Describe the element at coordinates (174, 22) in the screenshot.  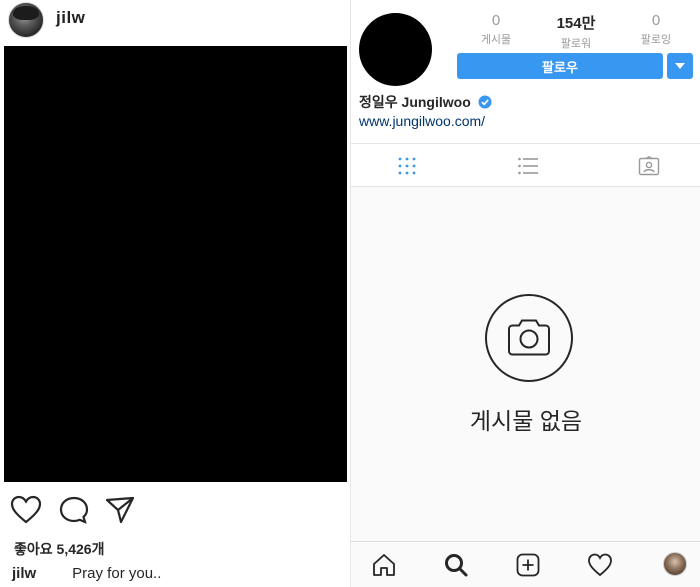
I see `post-header: jilw` at that location.